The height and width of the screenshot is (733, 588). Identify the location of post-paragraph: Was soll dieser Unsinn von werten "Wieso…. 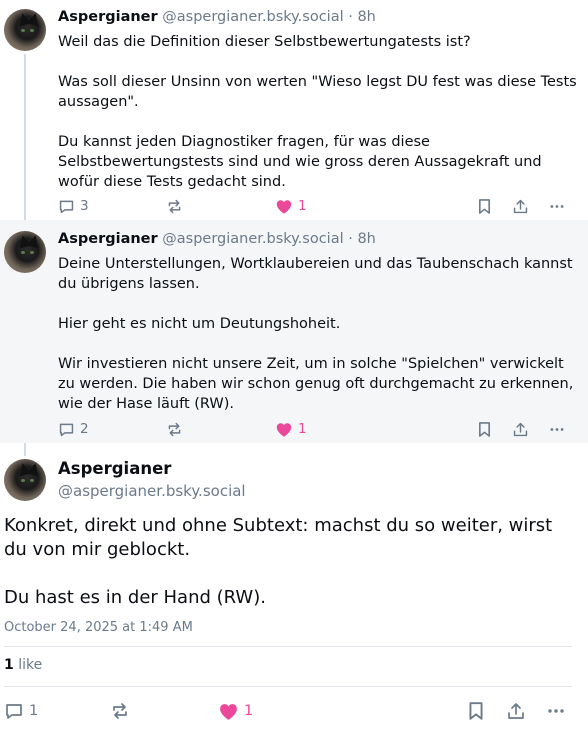
(317, 92).